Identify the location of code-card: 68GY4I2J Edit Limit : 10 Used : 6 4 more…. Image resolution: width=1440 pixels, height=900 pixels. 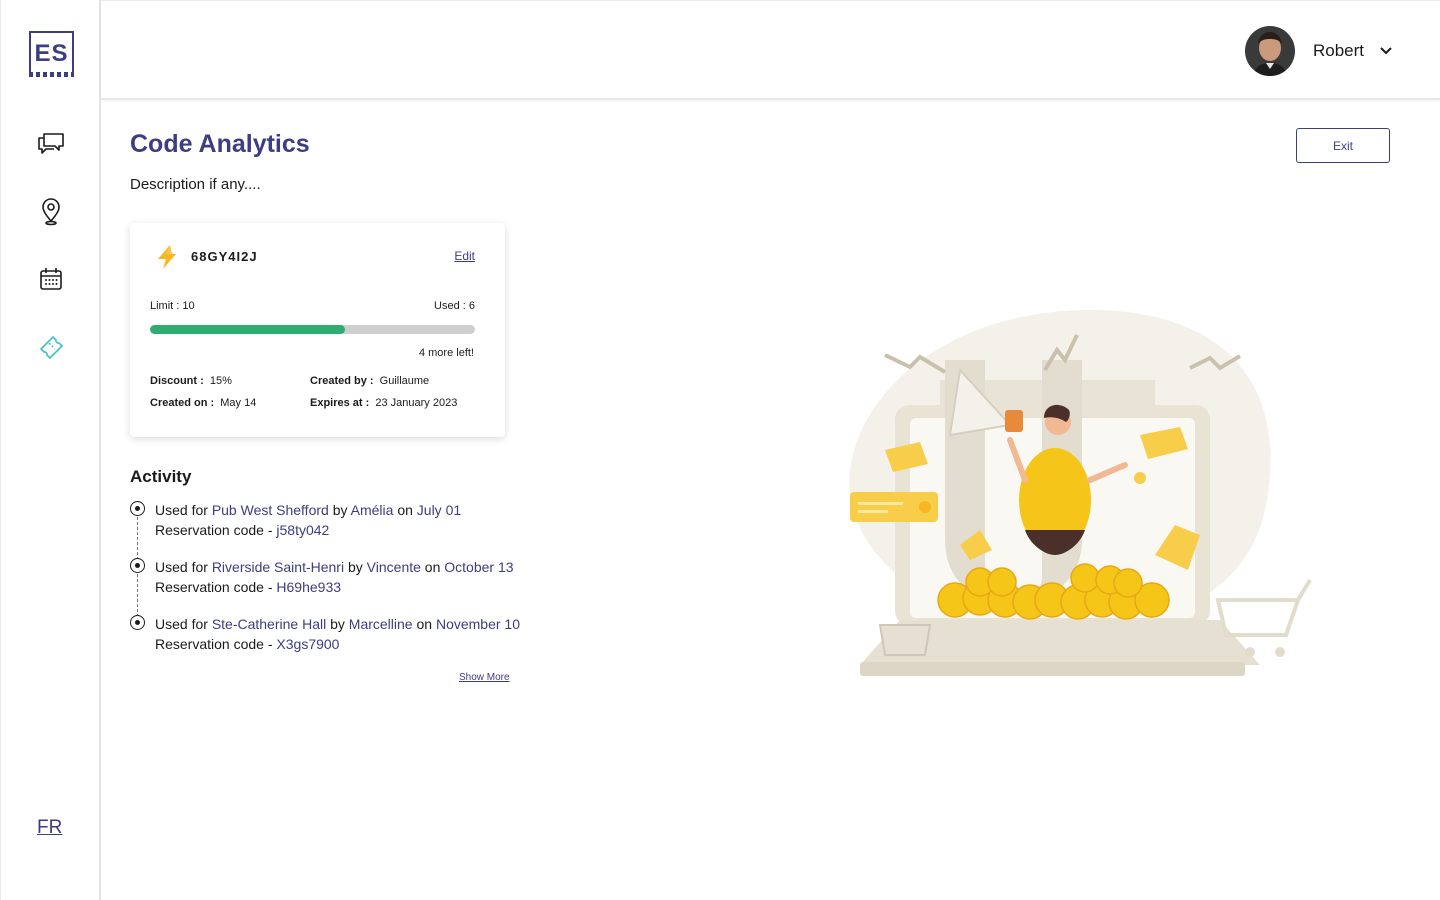
(317, 330).